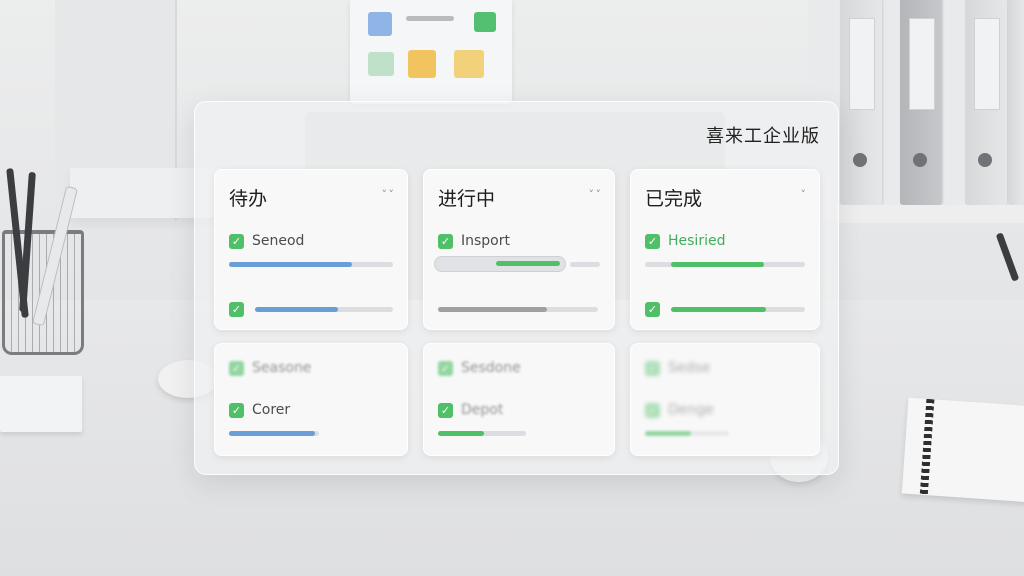 The height and width of the screenshot is (576, 1024). Describe the element at coordinates (41, 404) in the screenshot. I see `note-pad` at that location.